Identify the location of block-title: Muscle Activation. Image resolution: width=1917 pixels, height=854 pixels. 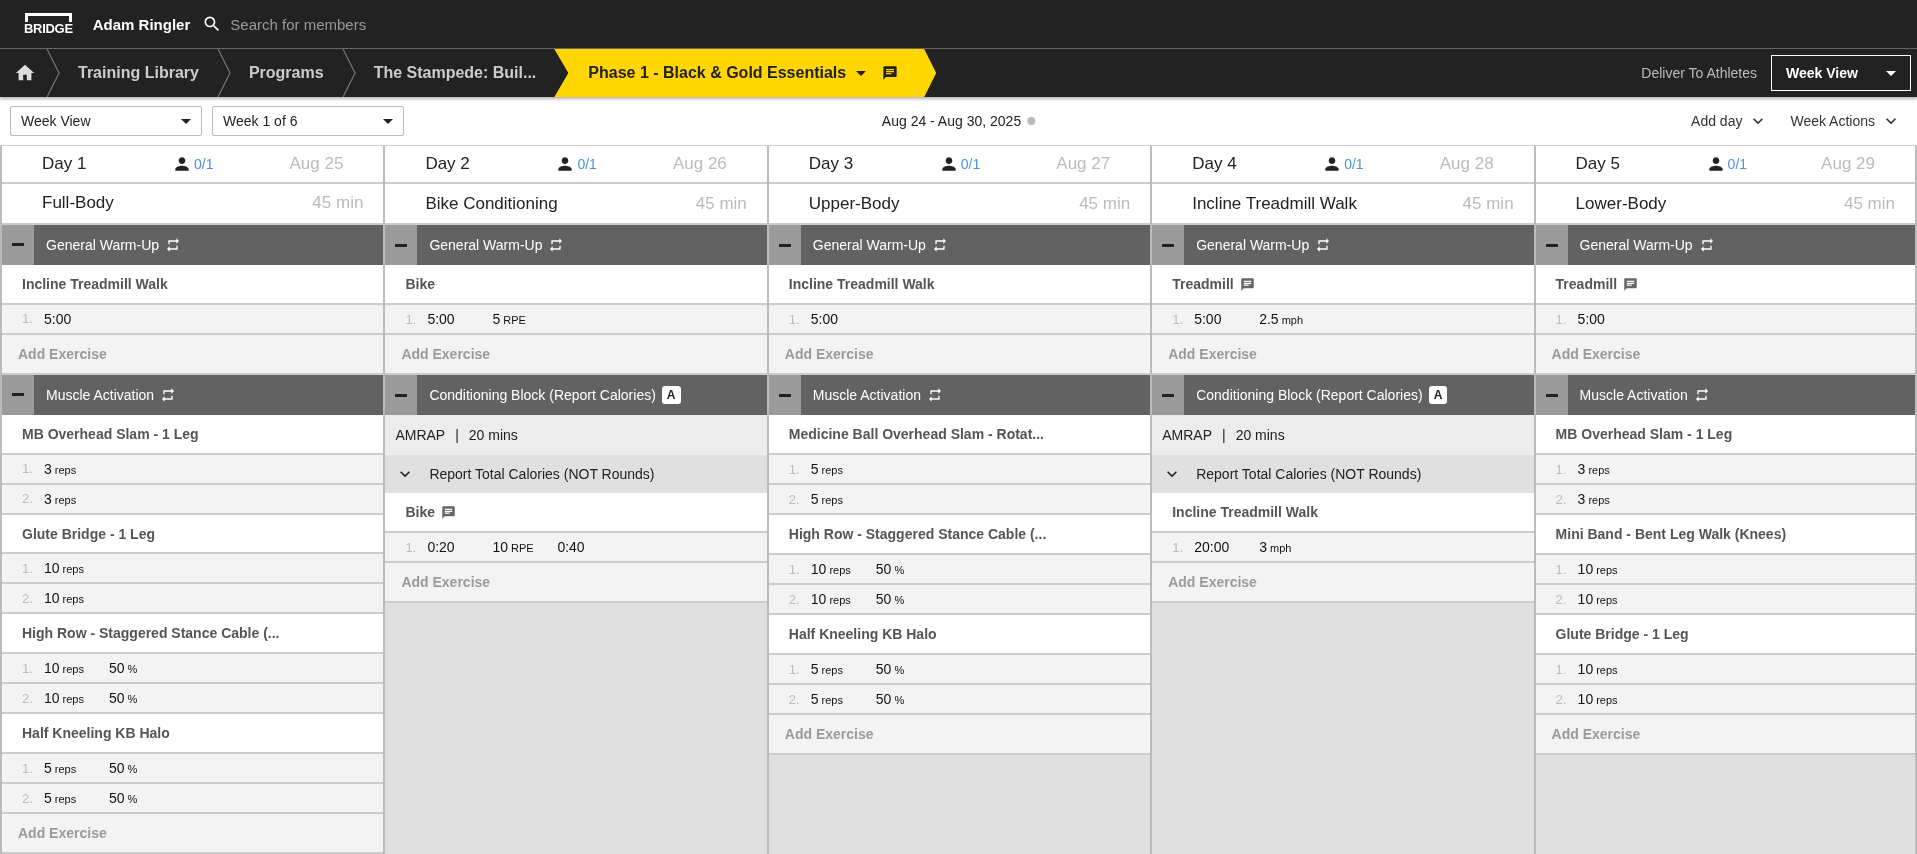
(866, 395).